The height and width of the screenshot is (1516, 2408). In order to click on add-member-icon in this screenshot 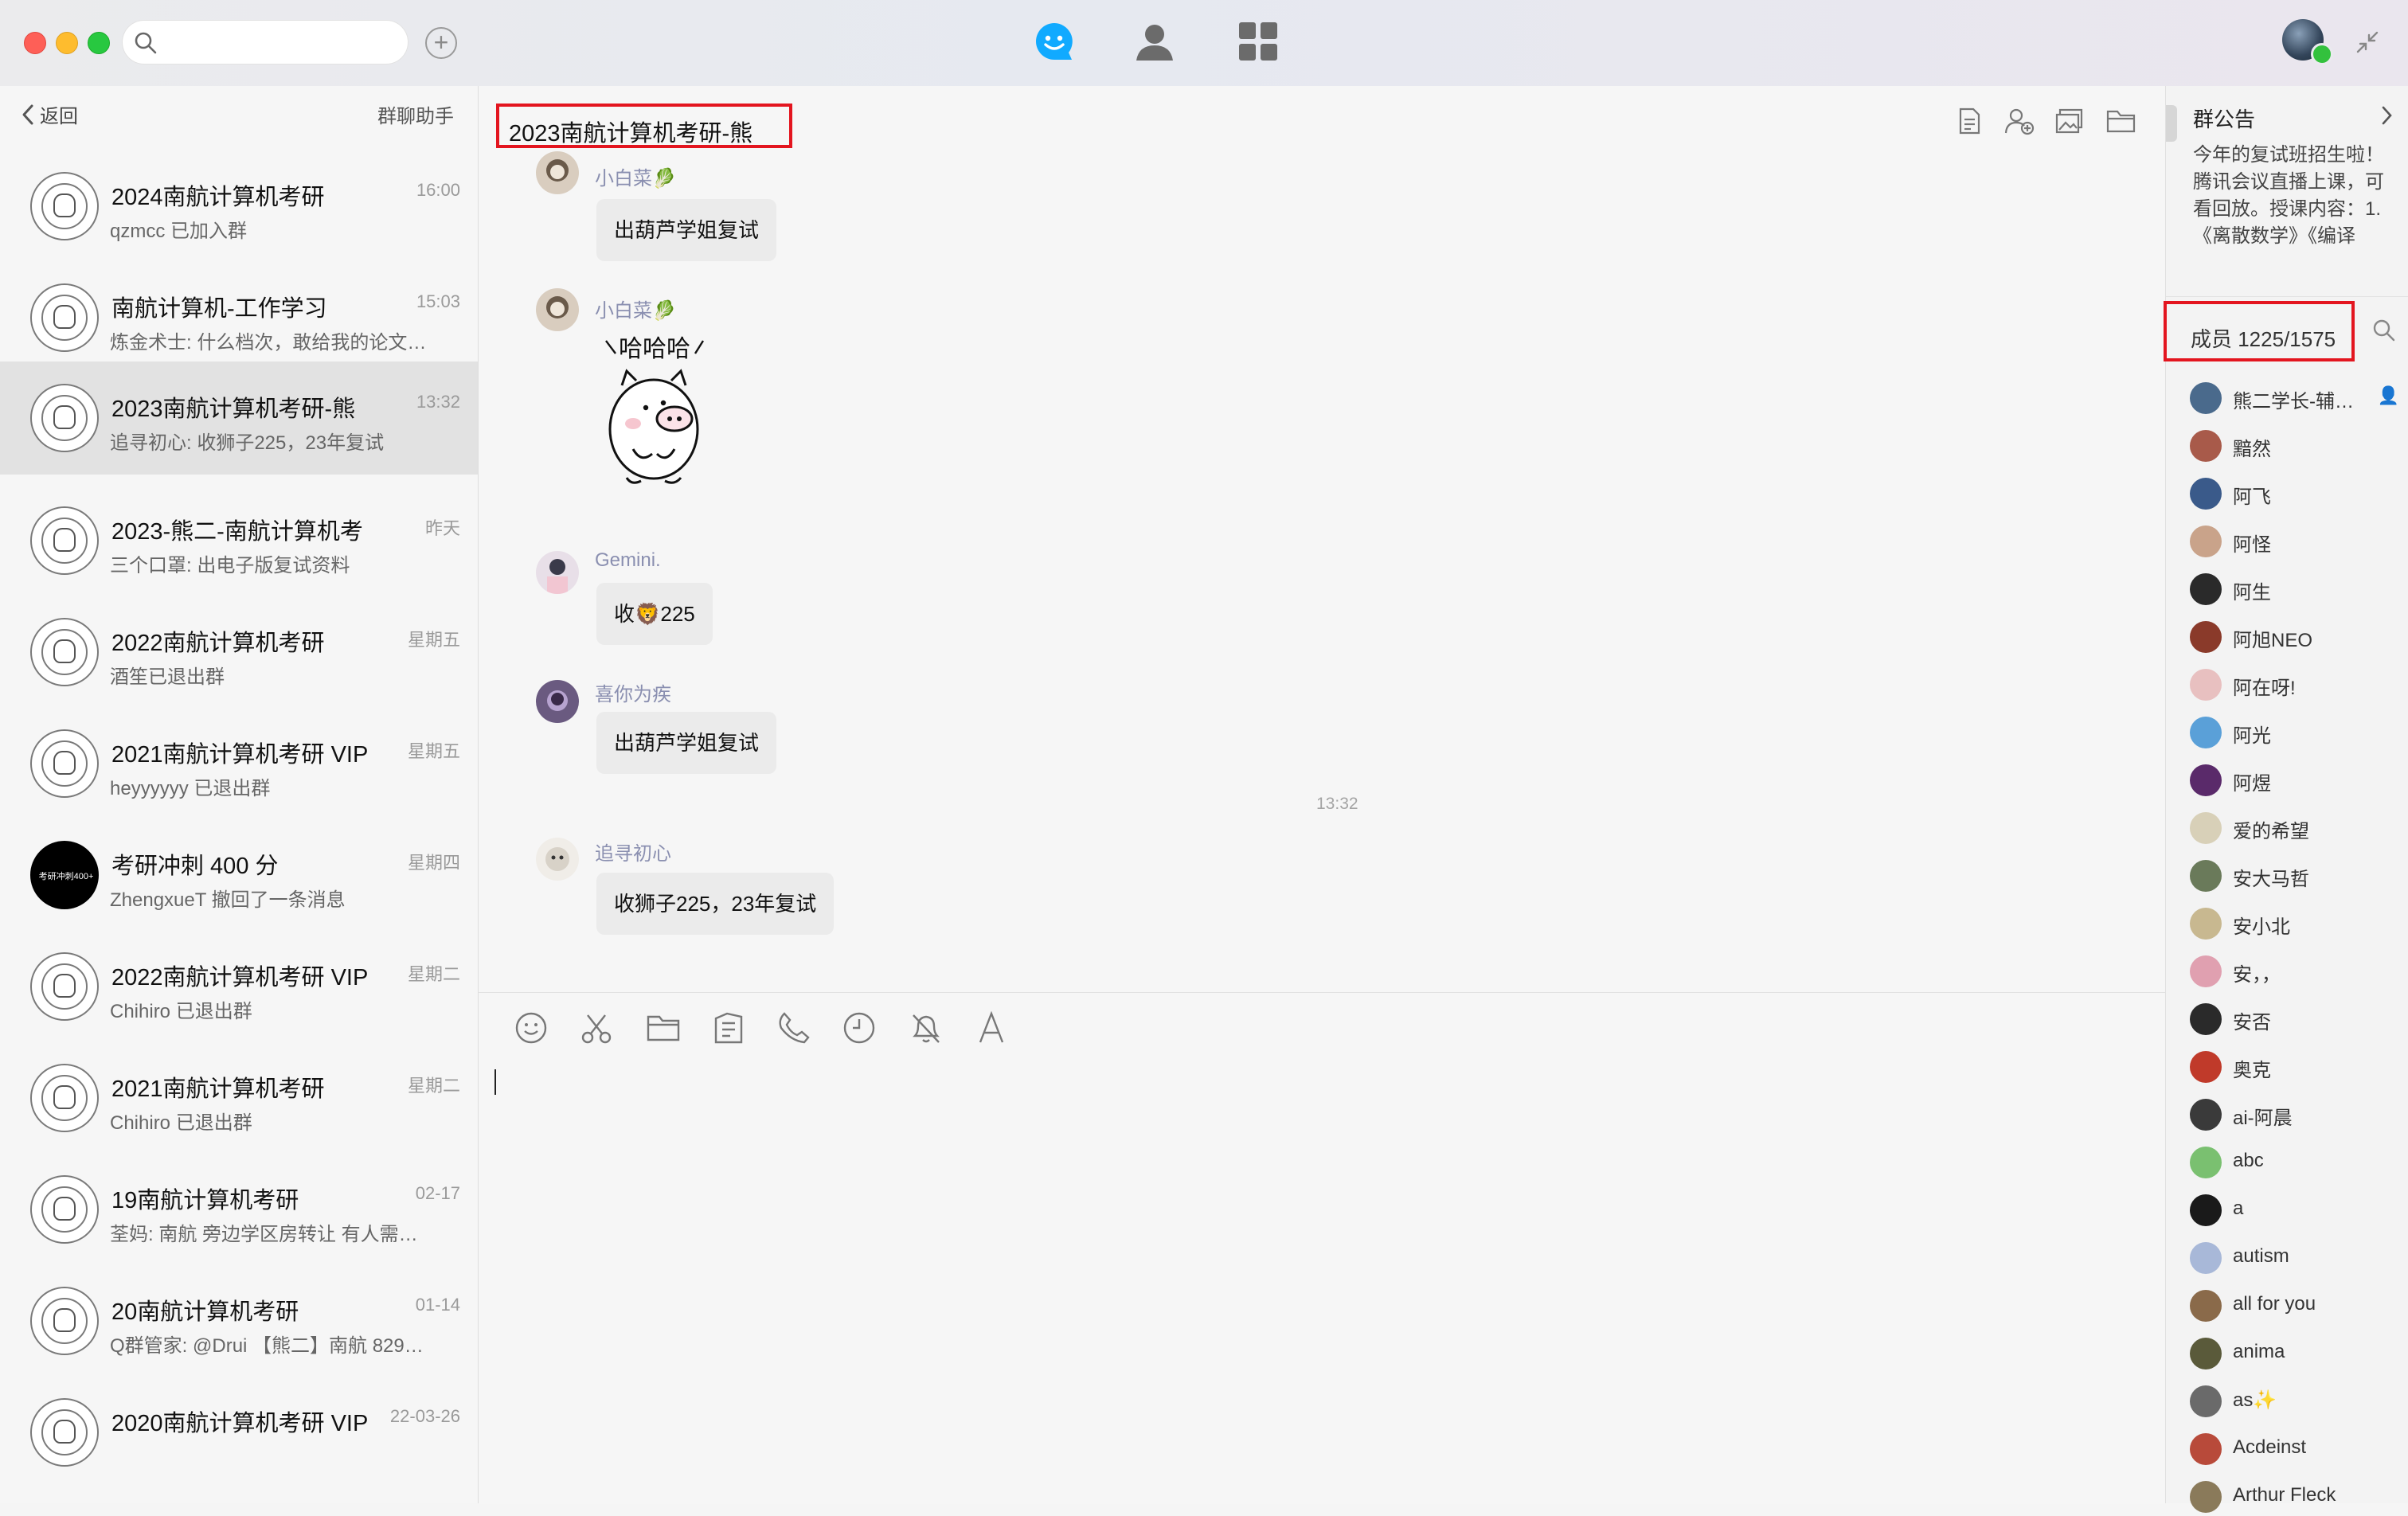, I will do `click(2020, 121)`.